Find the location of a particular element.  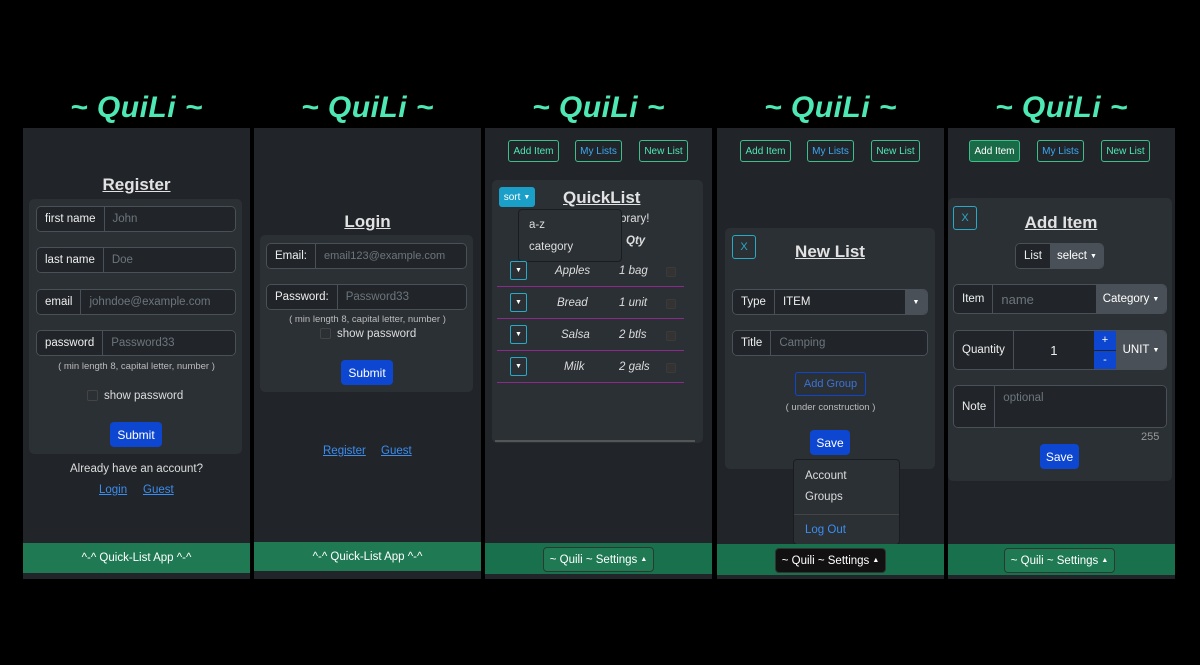

email-input: email123@example.com is located at coordinates (390, 256).